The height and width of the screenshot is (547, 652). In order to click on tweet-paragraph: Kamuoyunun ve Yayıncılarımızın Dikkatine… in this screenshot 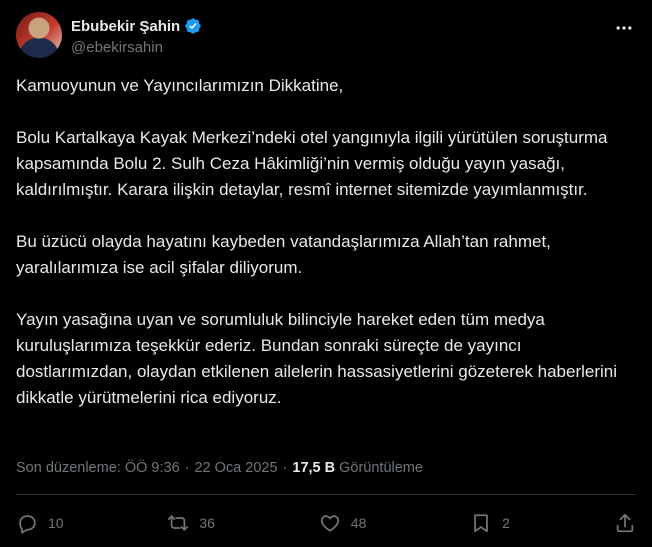, I will do `click(180, 85)`.